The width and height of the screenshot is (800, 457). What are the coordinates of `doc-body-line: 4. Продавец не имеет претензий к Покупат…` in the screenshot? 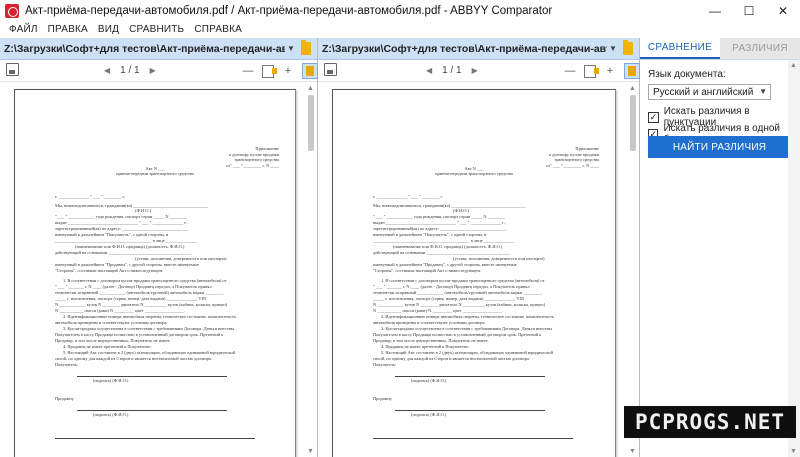 It's located at (425, 346).